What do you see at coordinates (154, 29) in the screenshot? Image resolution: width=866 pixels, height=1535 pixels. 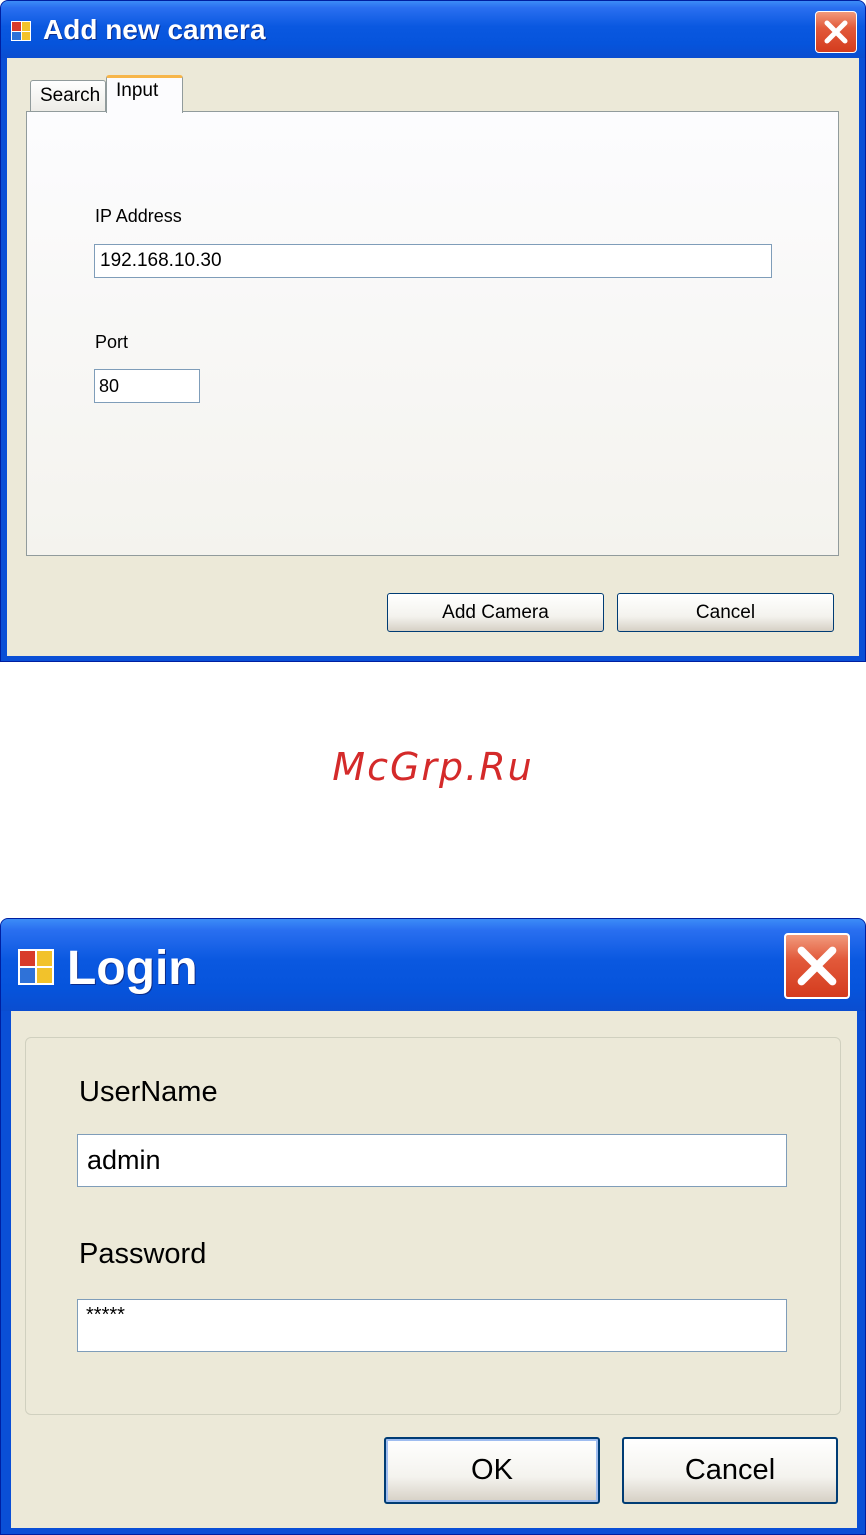 I see `add-camera-title: Add new camera` at bounding box center [154, 29].